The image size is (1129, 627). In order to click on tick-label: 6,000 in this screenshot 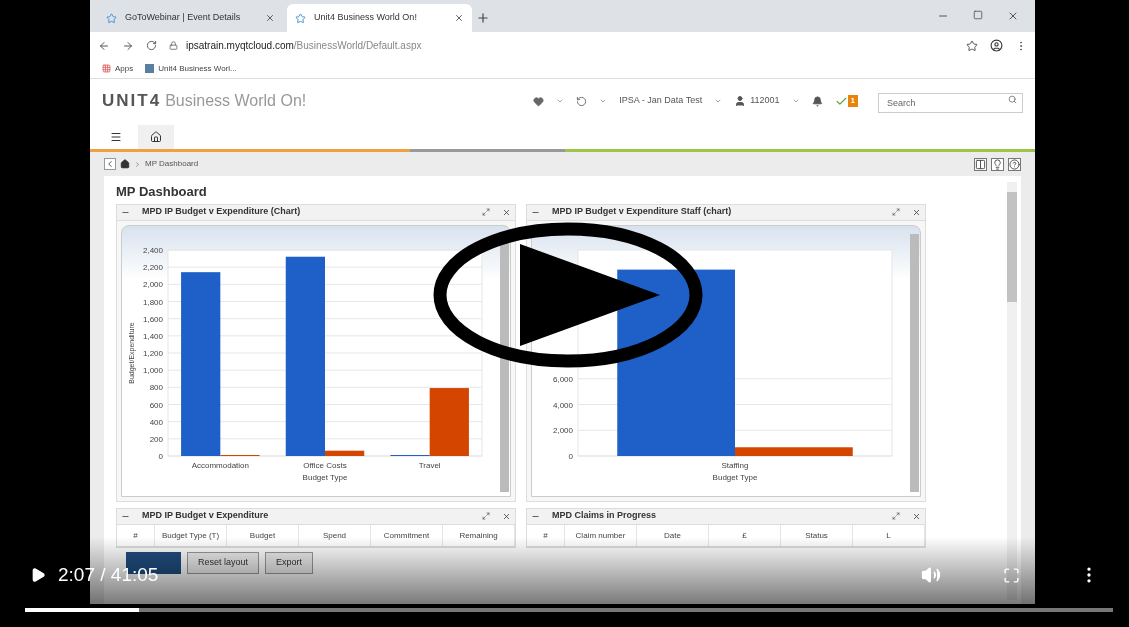, I will do `click(562, 379)`.